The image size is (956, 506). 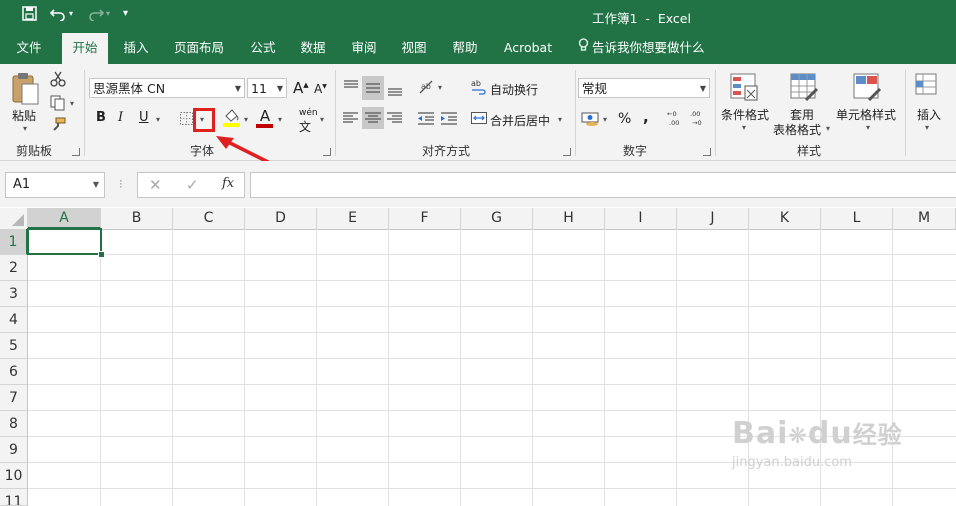 What do you see at coordinates (414, 48) in the screenshot?
I see `tab-view: 视图` at bounding box center [414, 48].